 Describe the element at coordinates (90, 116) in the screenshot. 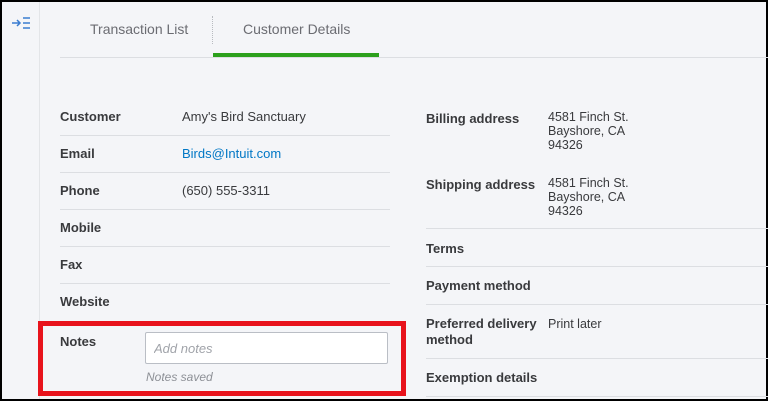

I see `customer-label: Customer` at that location.